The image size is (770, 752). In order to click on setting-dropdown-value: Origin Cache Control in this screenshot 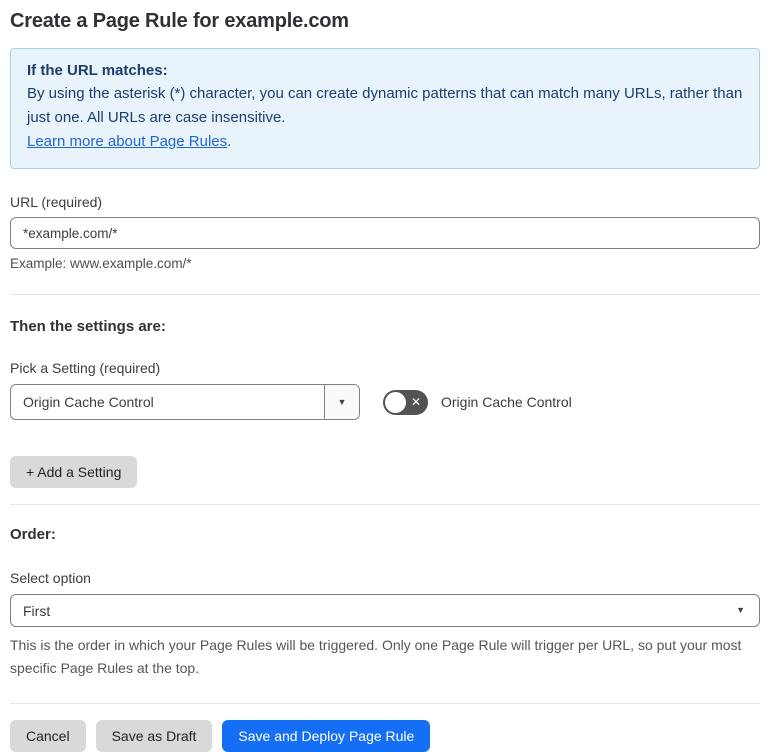, I will do `click(88, 402)`.